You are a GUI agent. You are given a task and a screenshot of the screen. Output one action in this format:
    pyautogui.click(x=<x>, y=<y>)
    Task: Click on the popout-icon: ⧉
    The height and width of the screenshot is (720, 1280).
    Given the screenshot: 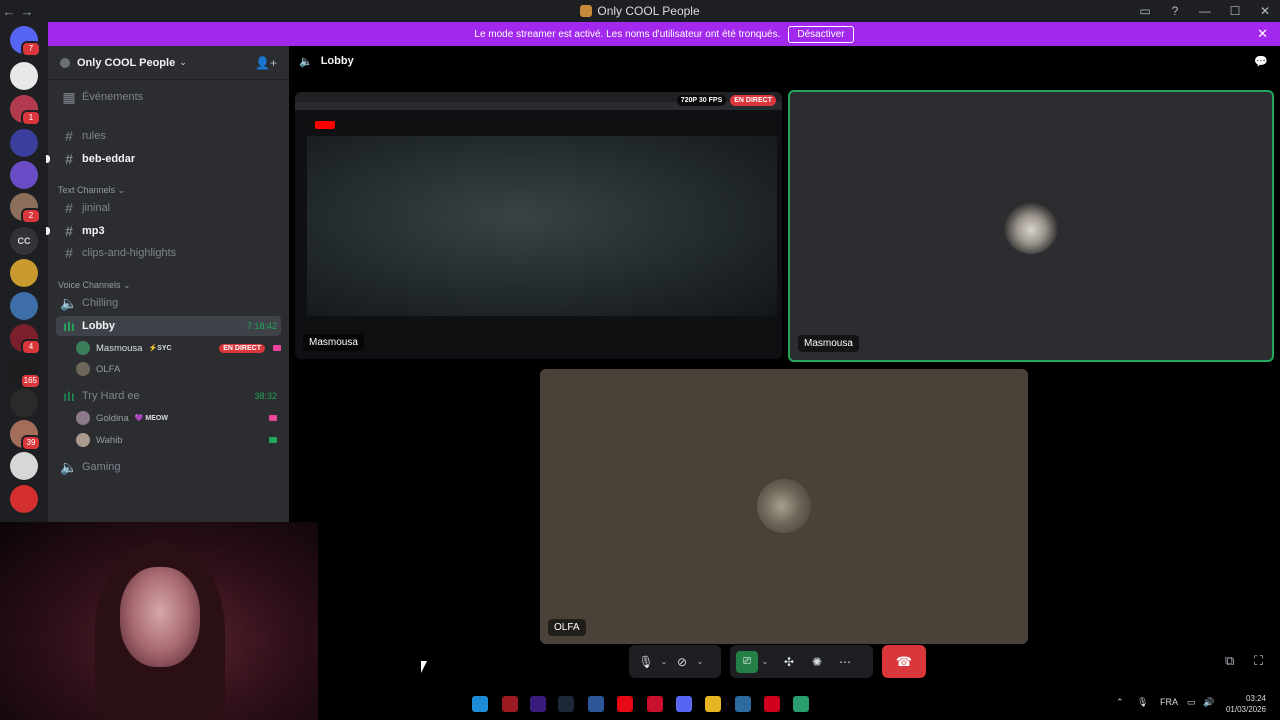 What is the action you would take?
    pyautogui.click(x=1229, y=661)
    